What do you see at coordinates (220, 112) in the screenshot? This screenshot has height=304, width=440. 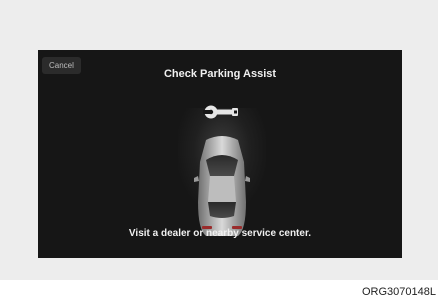 I see `wrench-icon` at bounding box center [220, 112].